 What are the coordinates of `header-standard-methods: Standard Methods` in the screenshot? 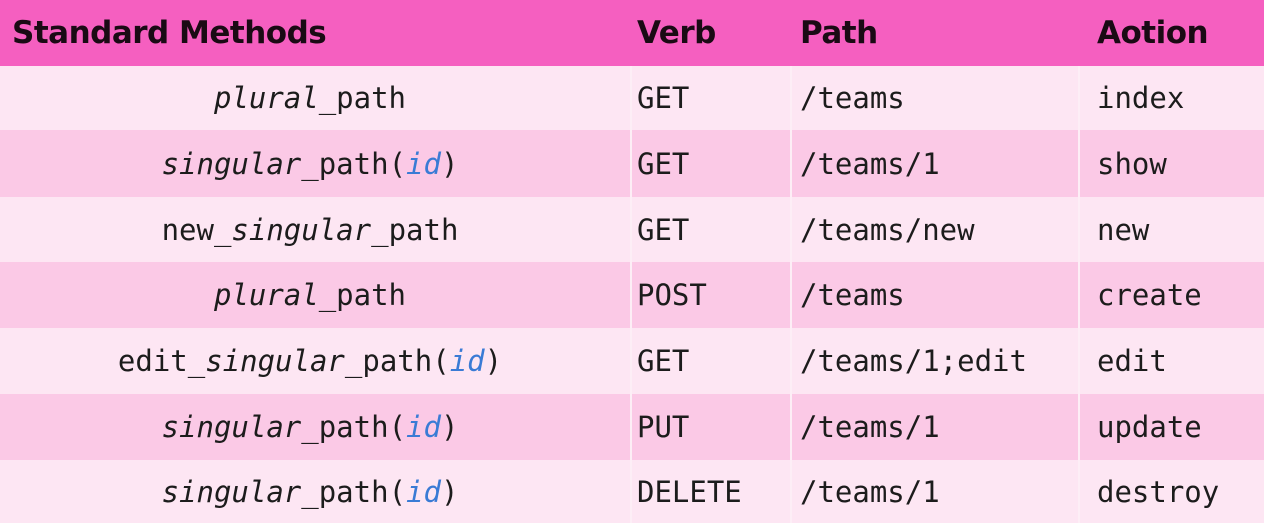 It's located at (169, 33).